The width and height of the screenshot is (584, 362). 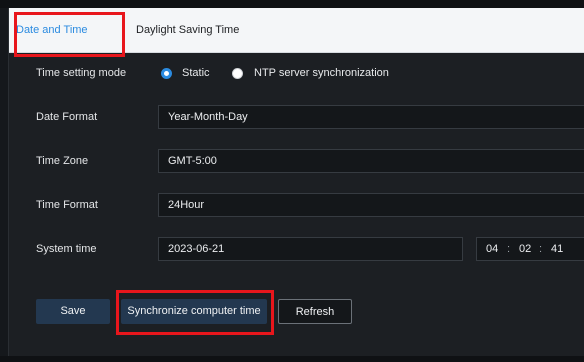 What do you see at coordinates (321, 73) in the screenshot?
I see `radio-ntp-label: NTP server synchronization` at bounding box center [321, 73].